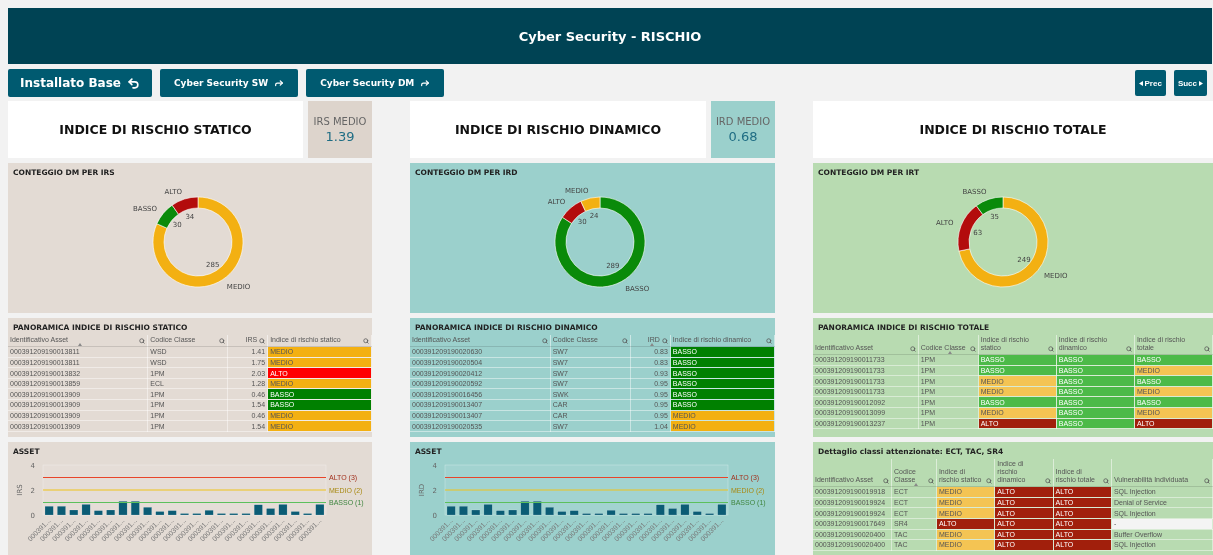 The image size is (1213, 555). What do you see at coordinates (375, 83) in the screenshot?
I see `nav-button: Cyber Security DM` at bounding box center [375, 83].